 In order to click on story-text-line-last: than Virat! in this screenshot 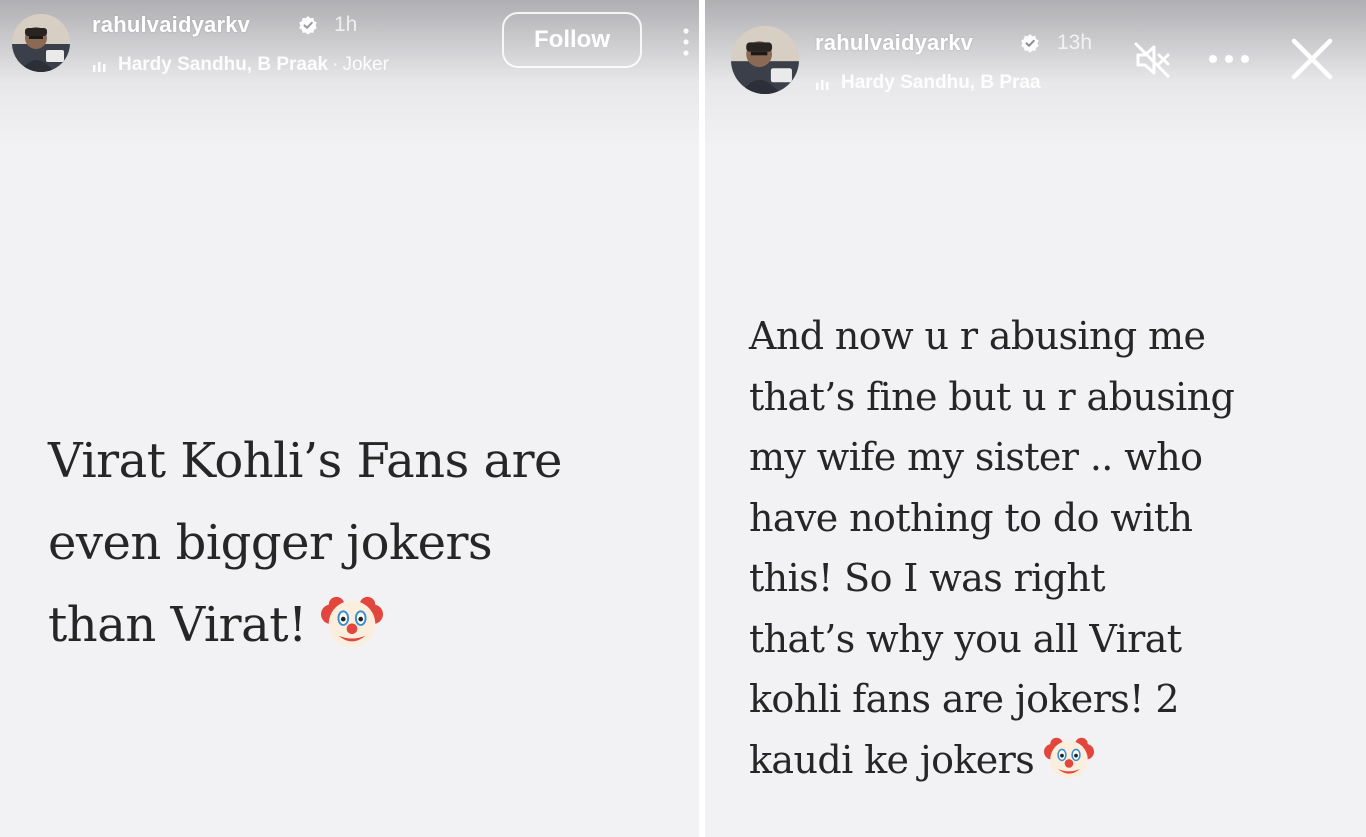, I will do `click(368, 625)`.